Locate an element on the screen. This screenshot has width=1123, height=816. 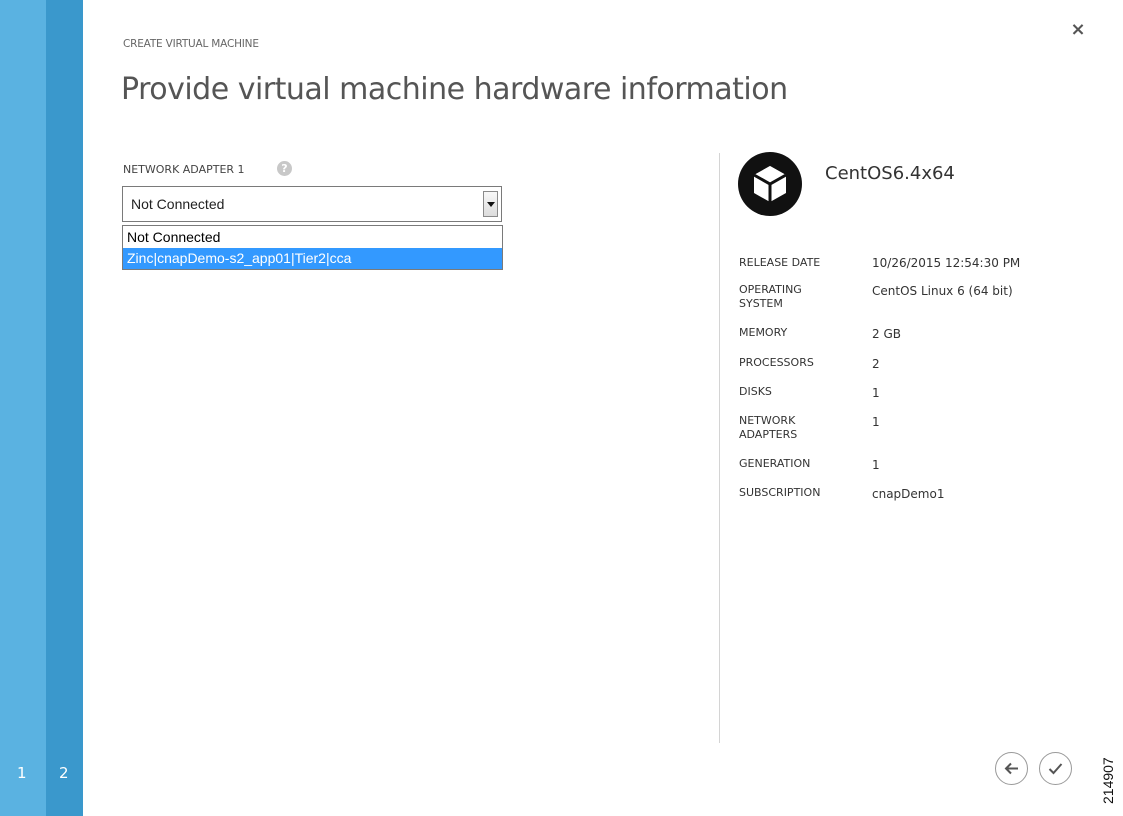
network-adapter-label: NETWORK ADAPTER 1 is located at coordinates (184, 169).